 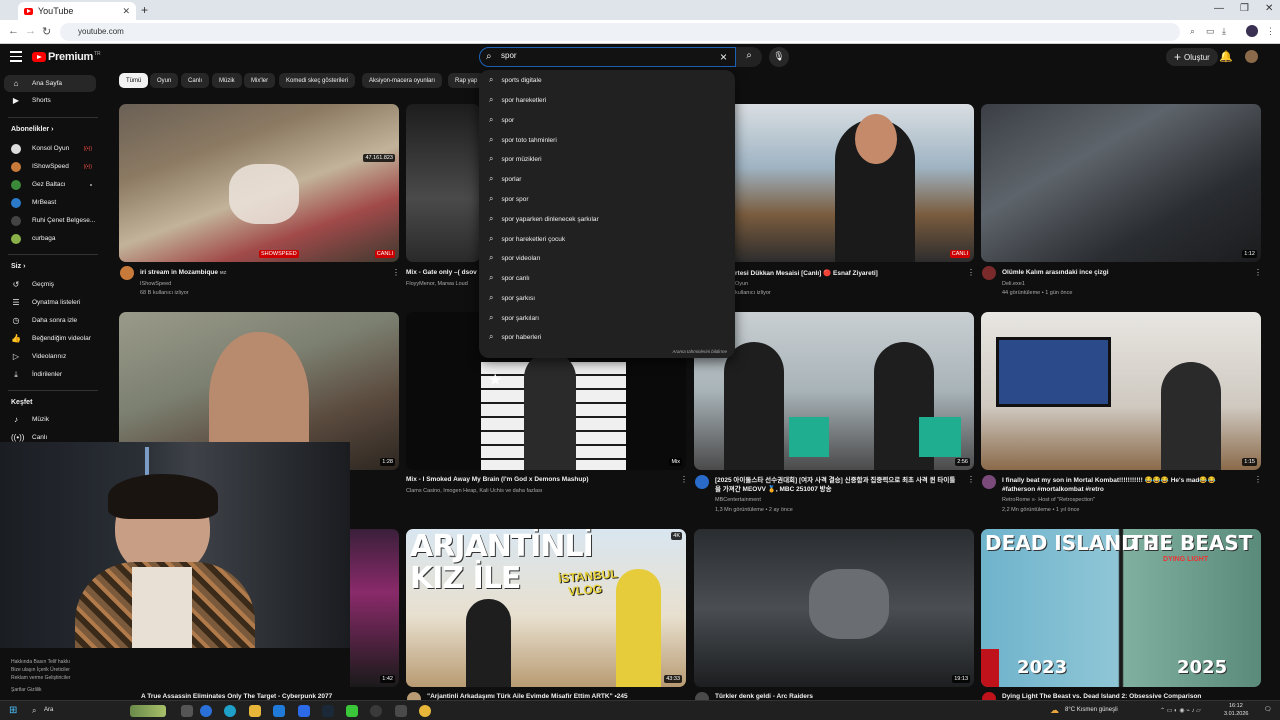 What do you see at coordinates (272, 284) in the screenshot?
I see `channel-name: IShowSpeed` at bounding box center [272, 284].